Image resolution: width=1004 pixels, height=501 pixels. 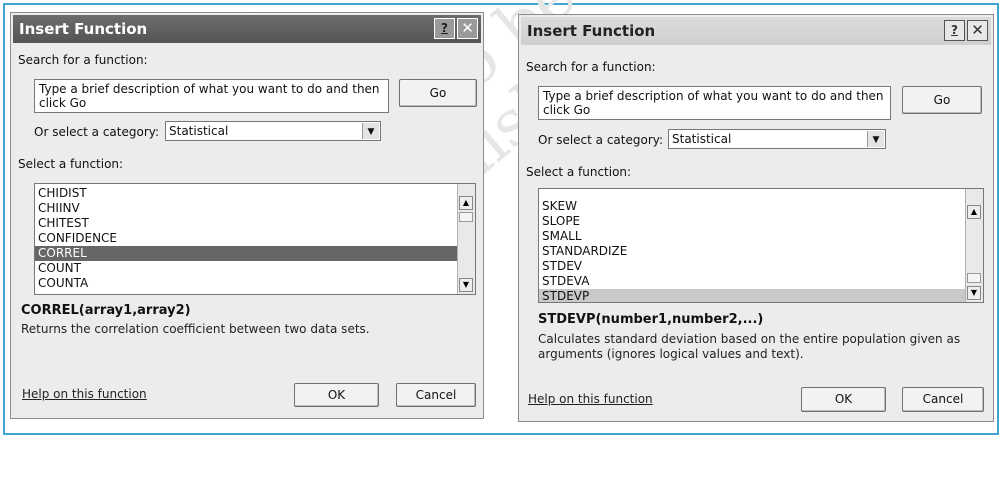 What do you see at coordinates (255, 223) in the screenshot?
I see `list-item: CHITEST` at bounding box center [255, 223].